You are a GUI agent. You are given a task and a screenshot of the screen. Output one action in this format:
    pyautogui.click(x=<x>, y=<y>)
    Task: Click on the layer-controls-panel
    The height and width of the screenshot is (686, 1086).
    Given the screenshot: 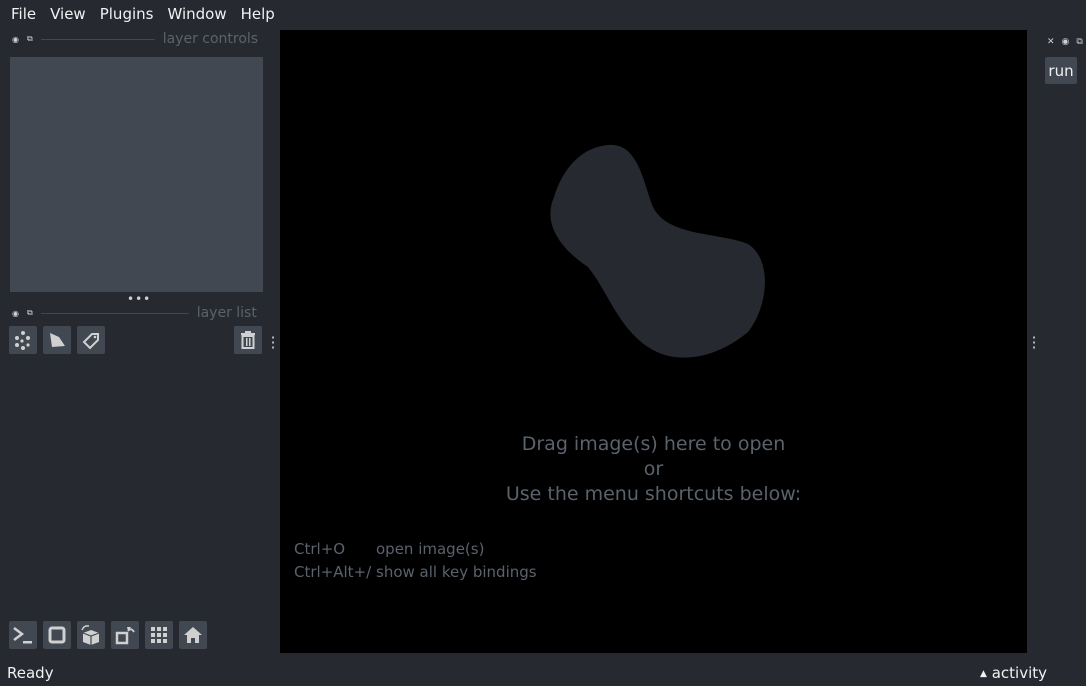 What is the action you would take?
    pyautogui.click(x=136, y=174)
    